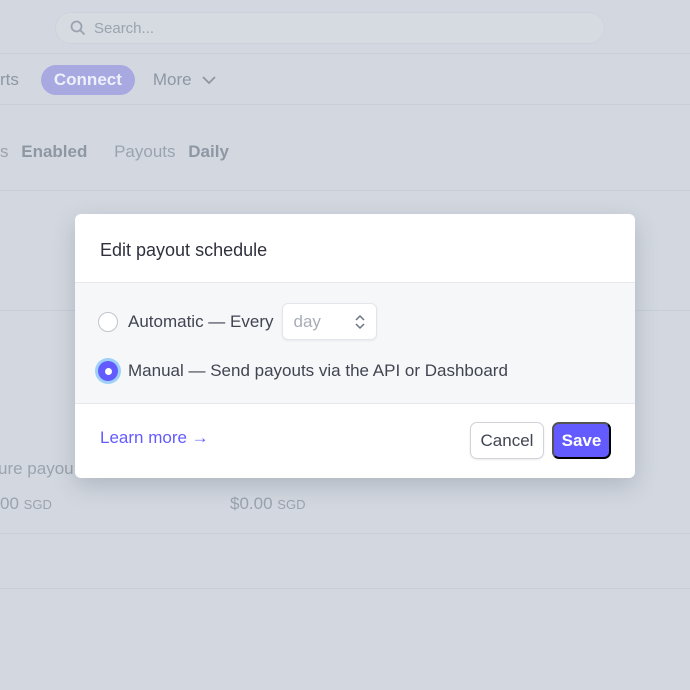 This screenshot has width=690, height=690. Describe the element at coordinates (507, 440) in the screenshot. I see `cancel-button: Cancel` at that location.